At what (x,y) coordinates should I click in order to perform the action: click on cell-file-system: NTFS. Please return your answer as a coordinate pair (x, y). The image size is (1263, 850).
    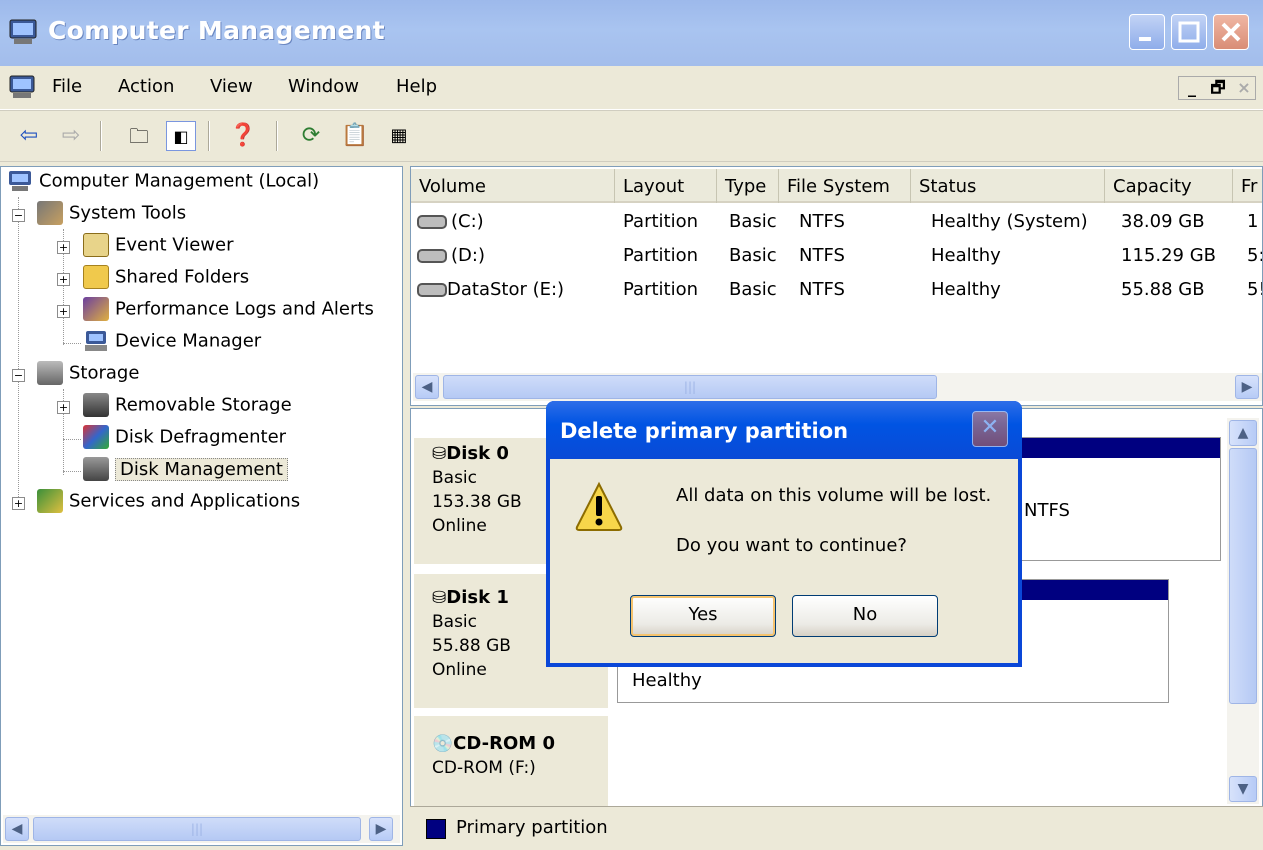
    Looking at the image, I should click on (822, 289).